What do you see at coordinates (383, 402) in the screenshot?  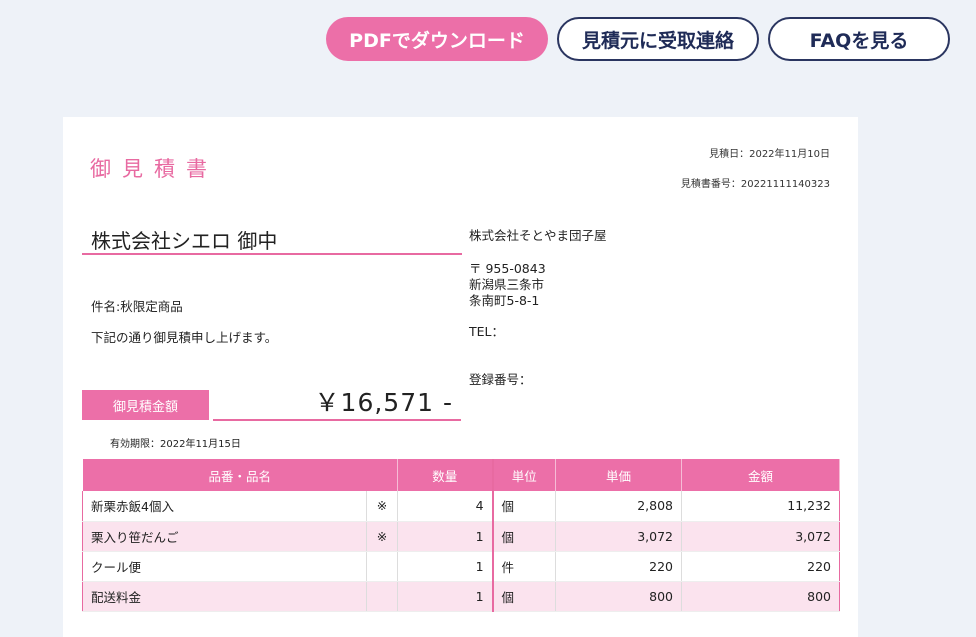 I see `amount-value: ￥16,571 -` at bounding box center [383, 402].